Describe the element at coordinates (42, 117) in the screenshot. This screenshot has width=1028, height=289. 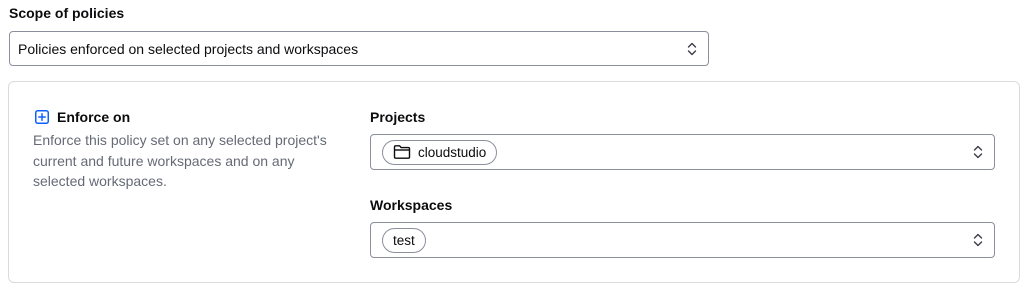
I see `plus-square-icon` at that location.